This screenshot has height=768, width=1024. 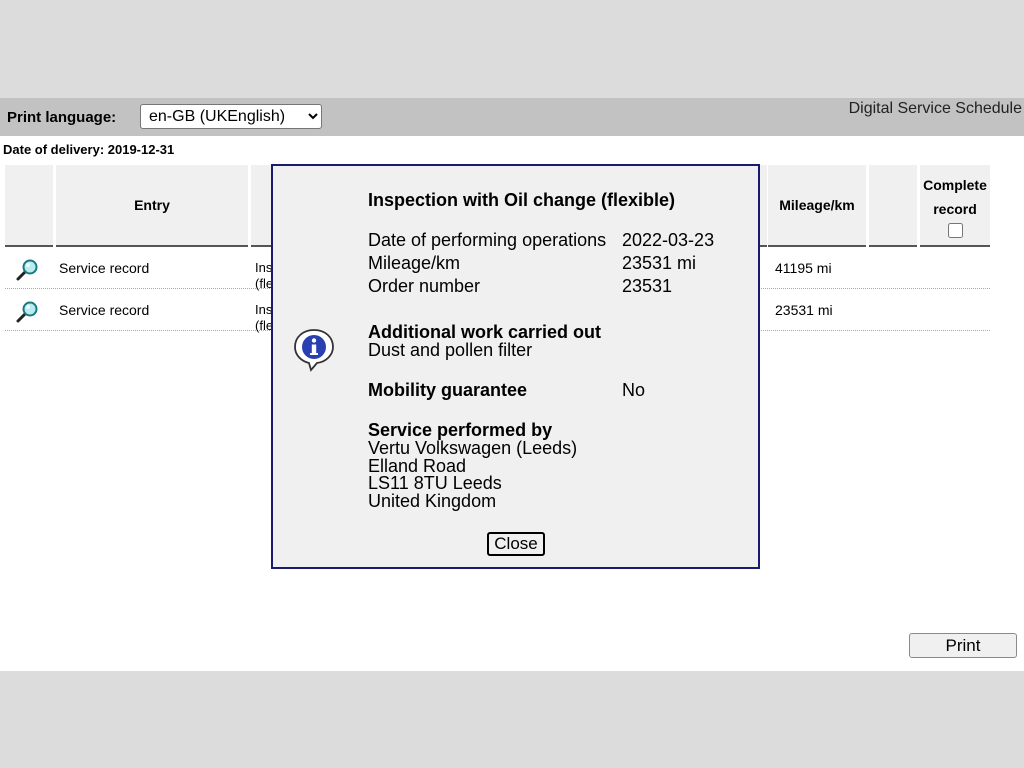 What do you see at coordinates (955, 184) in the screenshot?
I see `header-complete-label-1: Complete` at bounding box center [955, 184].